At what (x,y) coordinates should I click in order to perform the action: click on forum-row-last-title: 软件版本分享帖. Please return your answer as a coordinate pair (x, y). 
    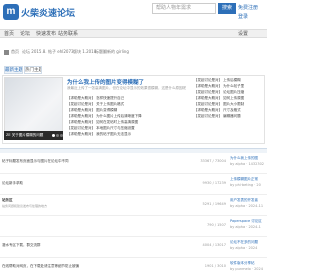
    Looking at the image, I should click on (248, 263).